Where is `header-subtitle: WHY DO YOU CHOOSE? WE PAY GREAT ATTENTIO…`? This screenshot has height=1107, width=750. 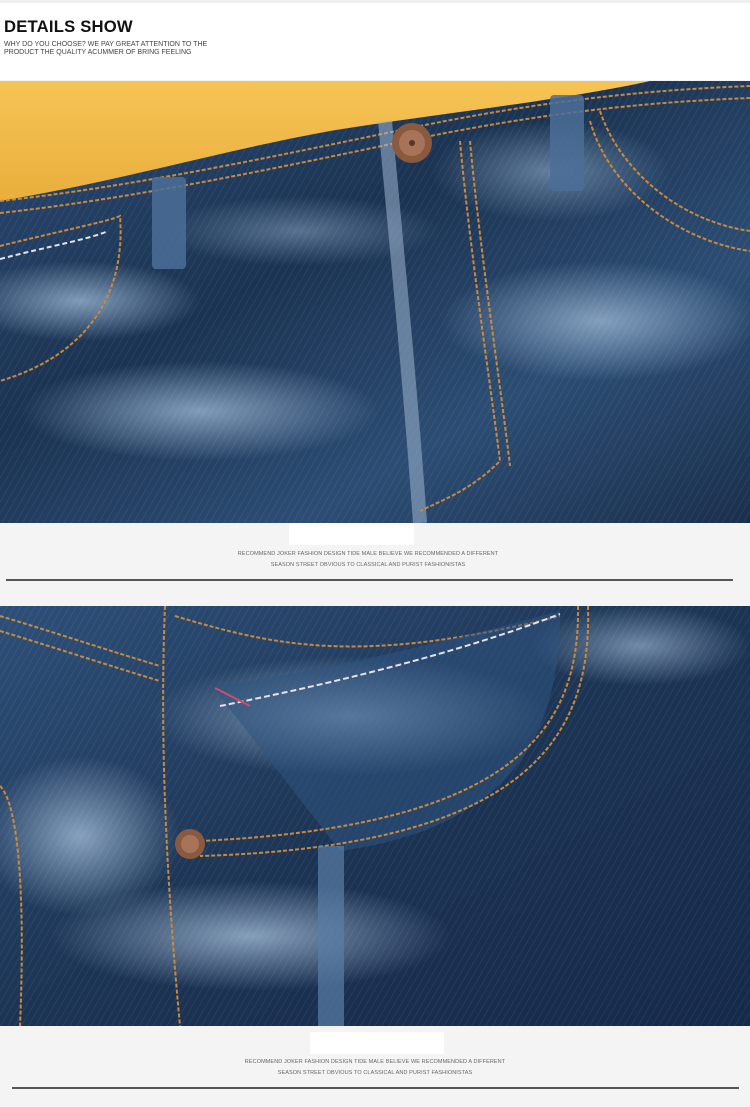 header-subtitle: WHY DO YOU CHOOSE? WE PAY GREAT ATTENTIO… is located at coordinates (109, 49).